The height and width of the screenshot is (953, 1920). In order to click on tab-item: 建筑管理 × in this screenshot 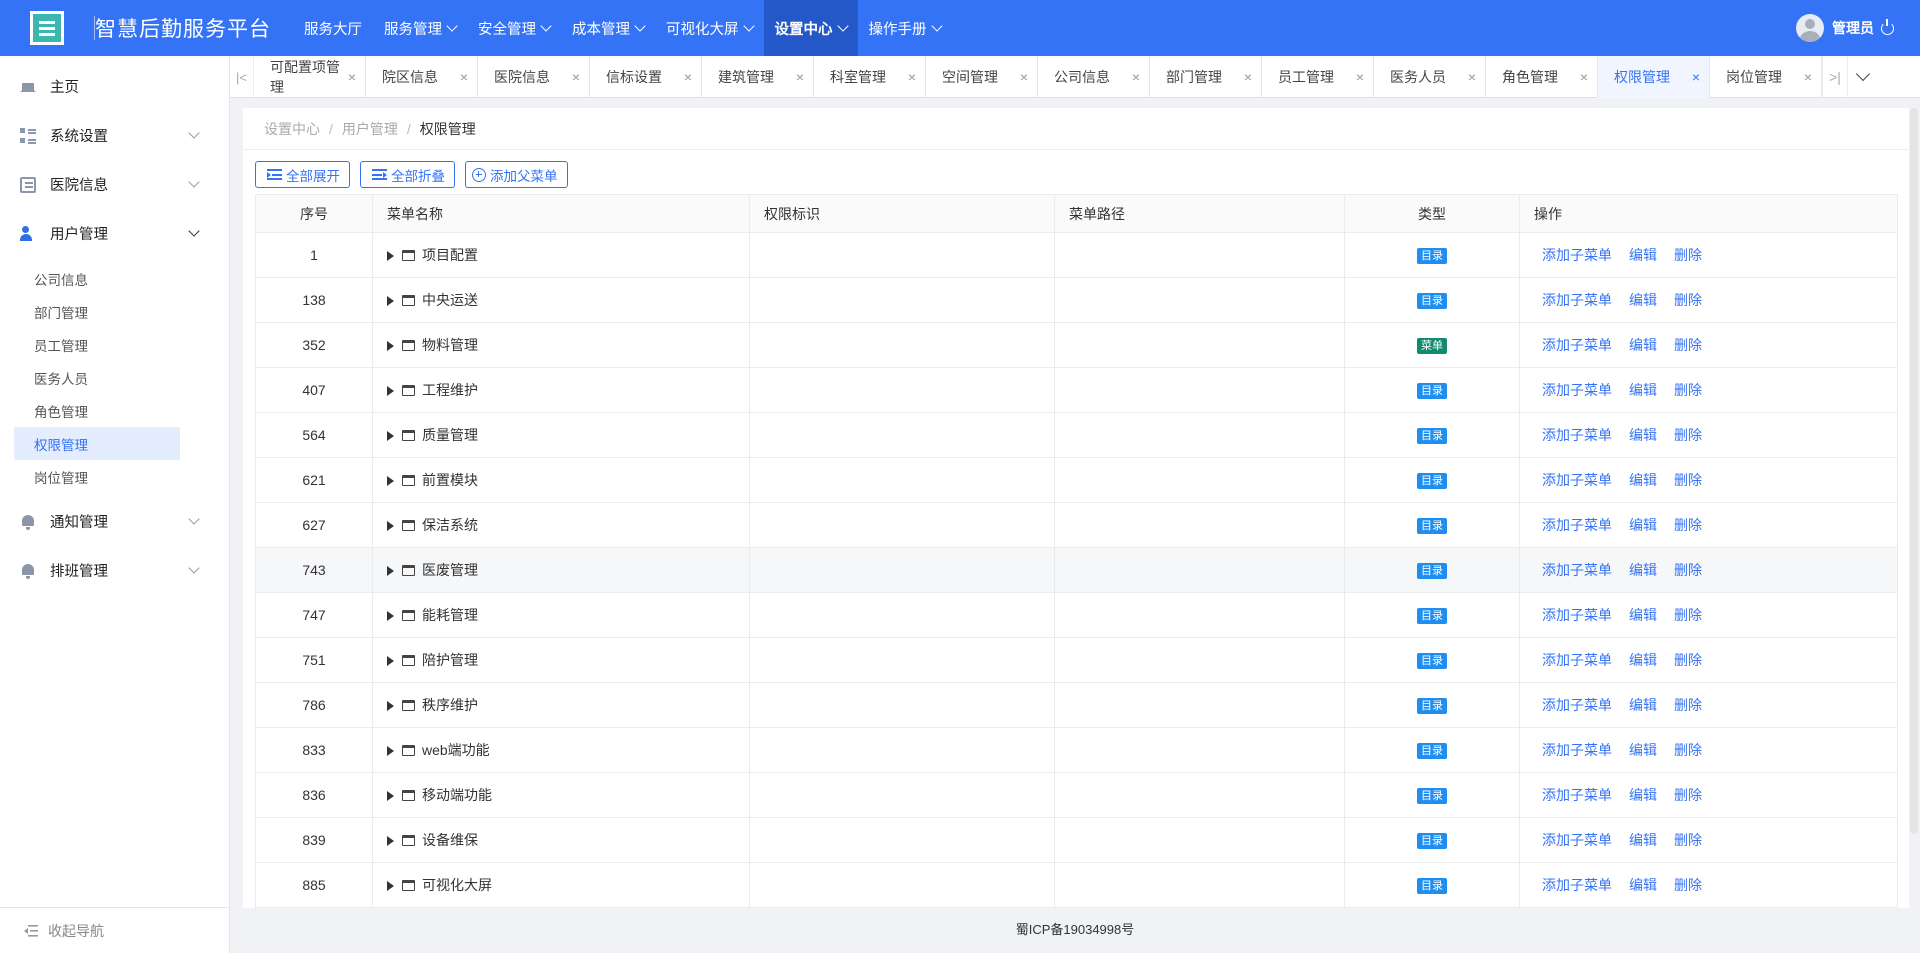, I will do `click(758, 77)`.